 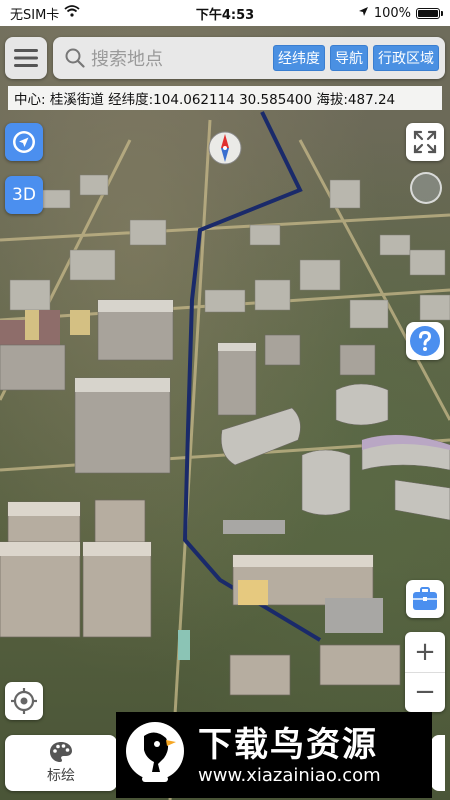 What do you see at coordinates (425, 693) in the screenshot?
I see `zoom-out-button: −` at bounding box center [425, 693].